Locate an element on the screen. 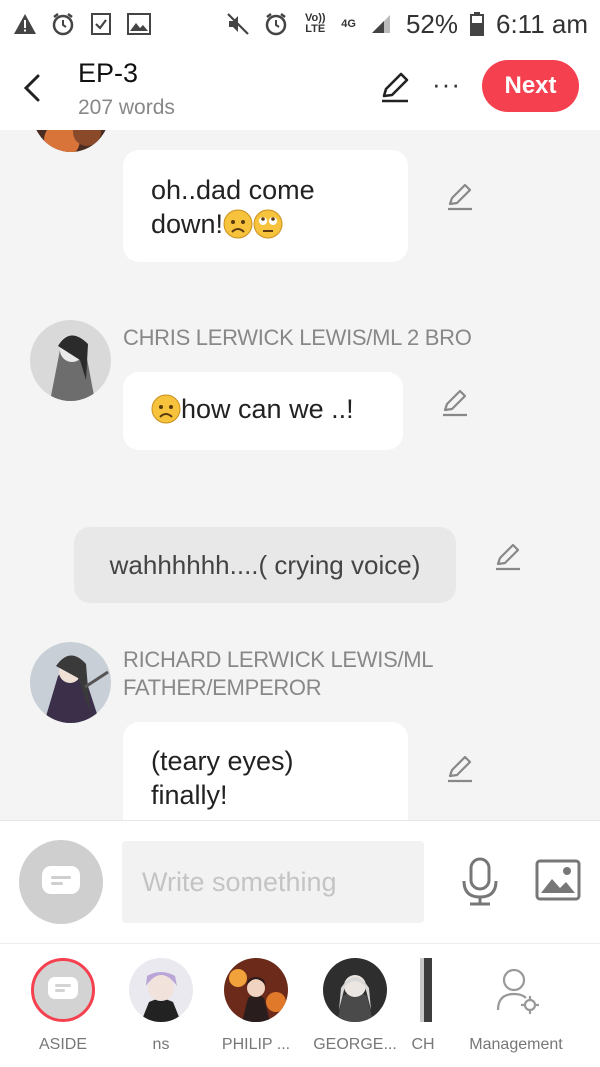  composer-bar is located at coordinates (300, 881).